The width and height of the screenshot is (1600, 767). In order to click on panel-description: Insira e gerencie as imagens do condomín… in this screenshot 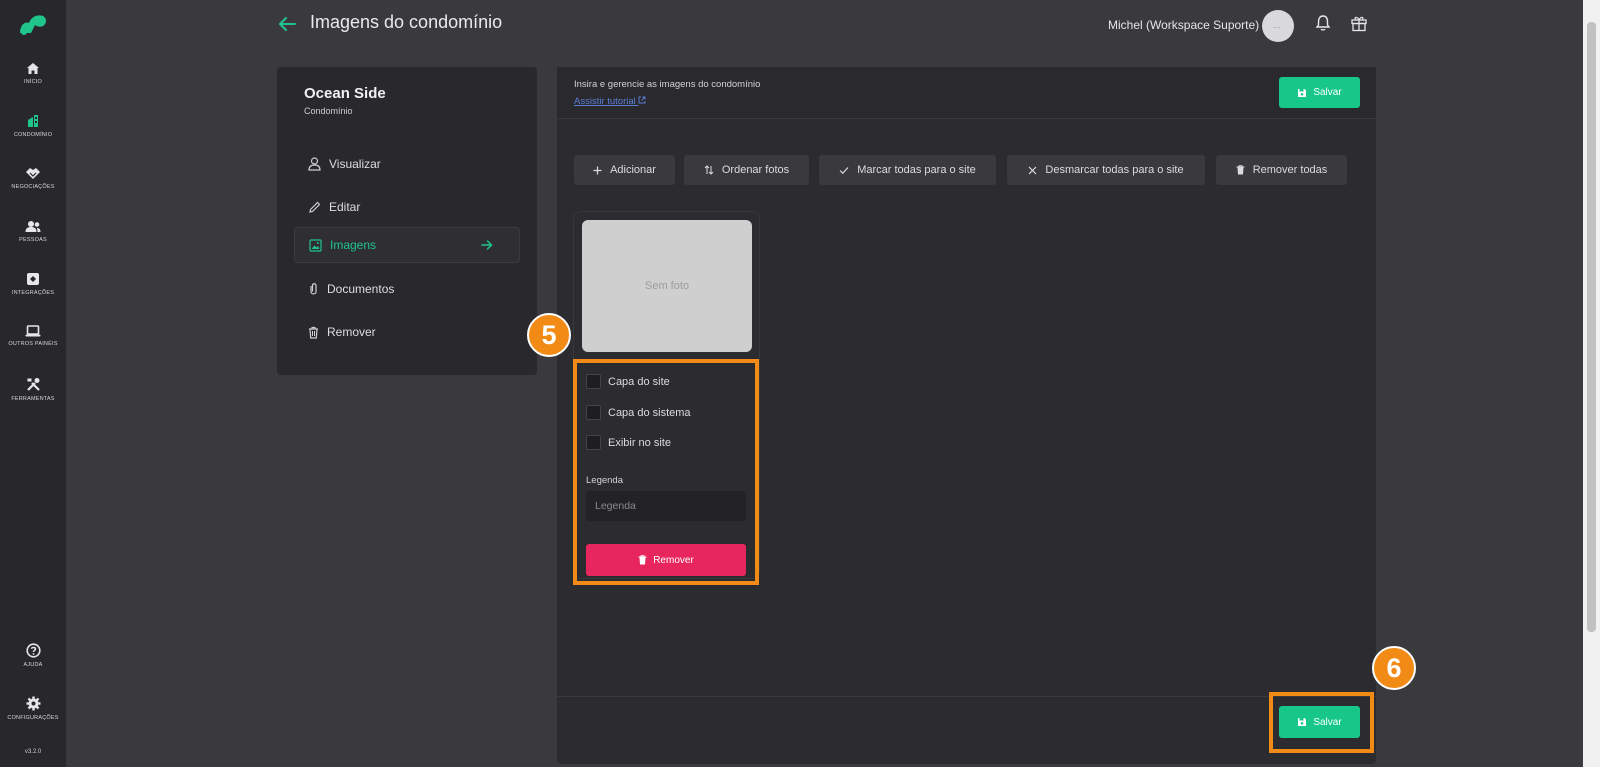, I will do `click(667, 84)`.